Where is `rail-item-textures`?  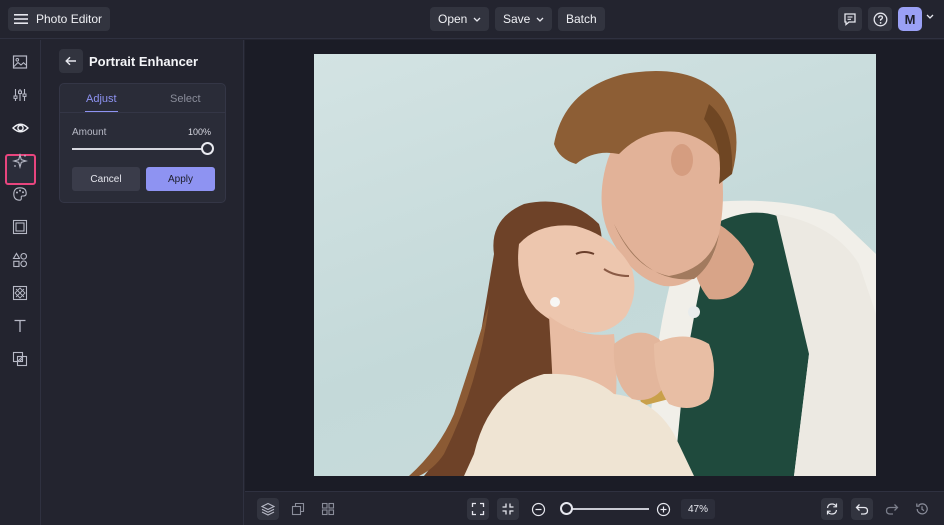
rail-item-textures is located at coordinates (20, 293).